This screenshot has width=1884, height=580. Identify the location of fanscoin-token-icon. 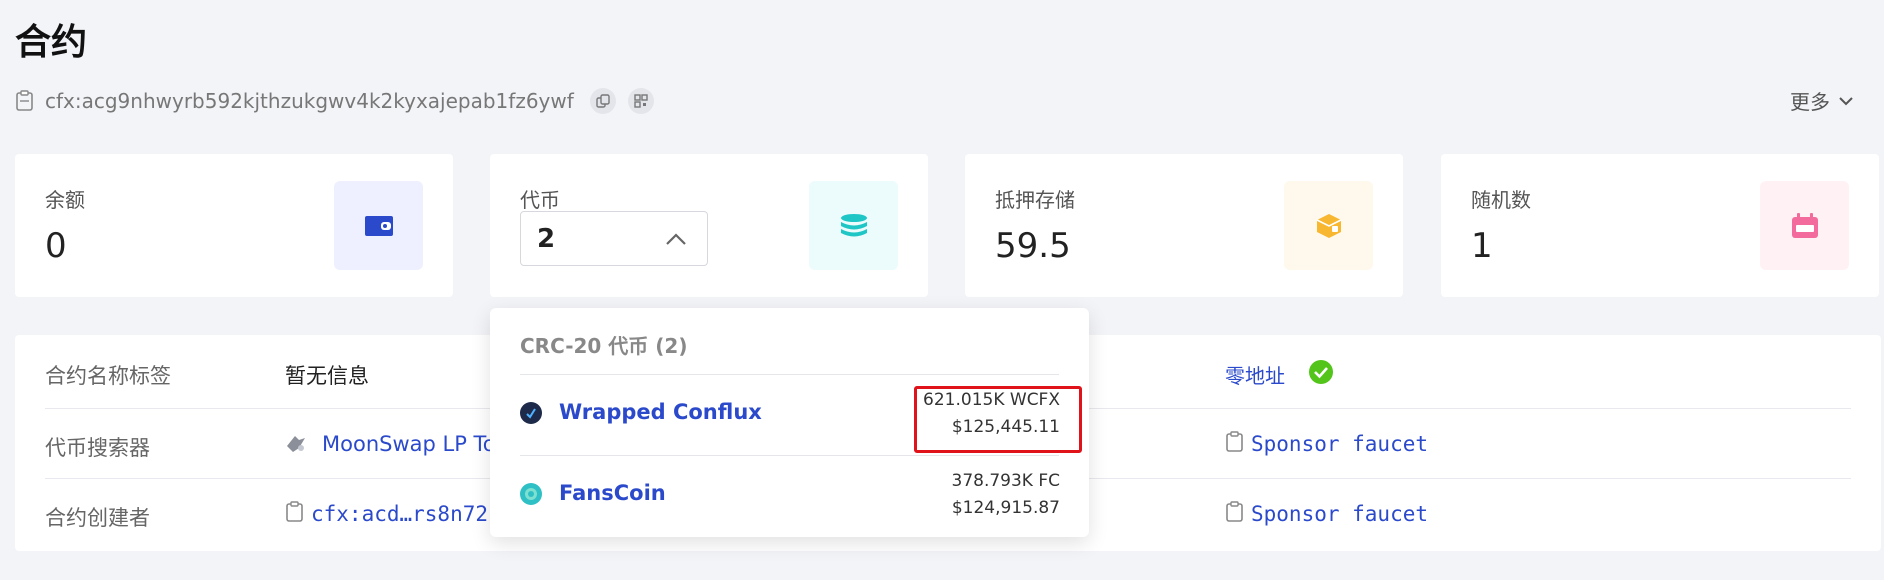
(531, 494).